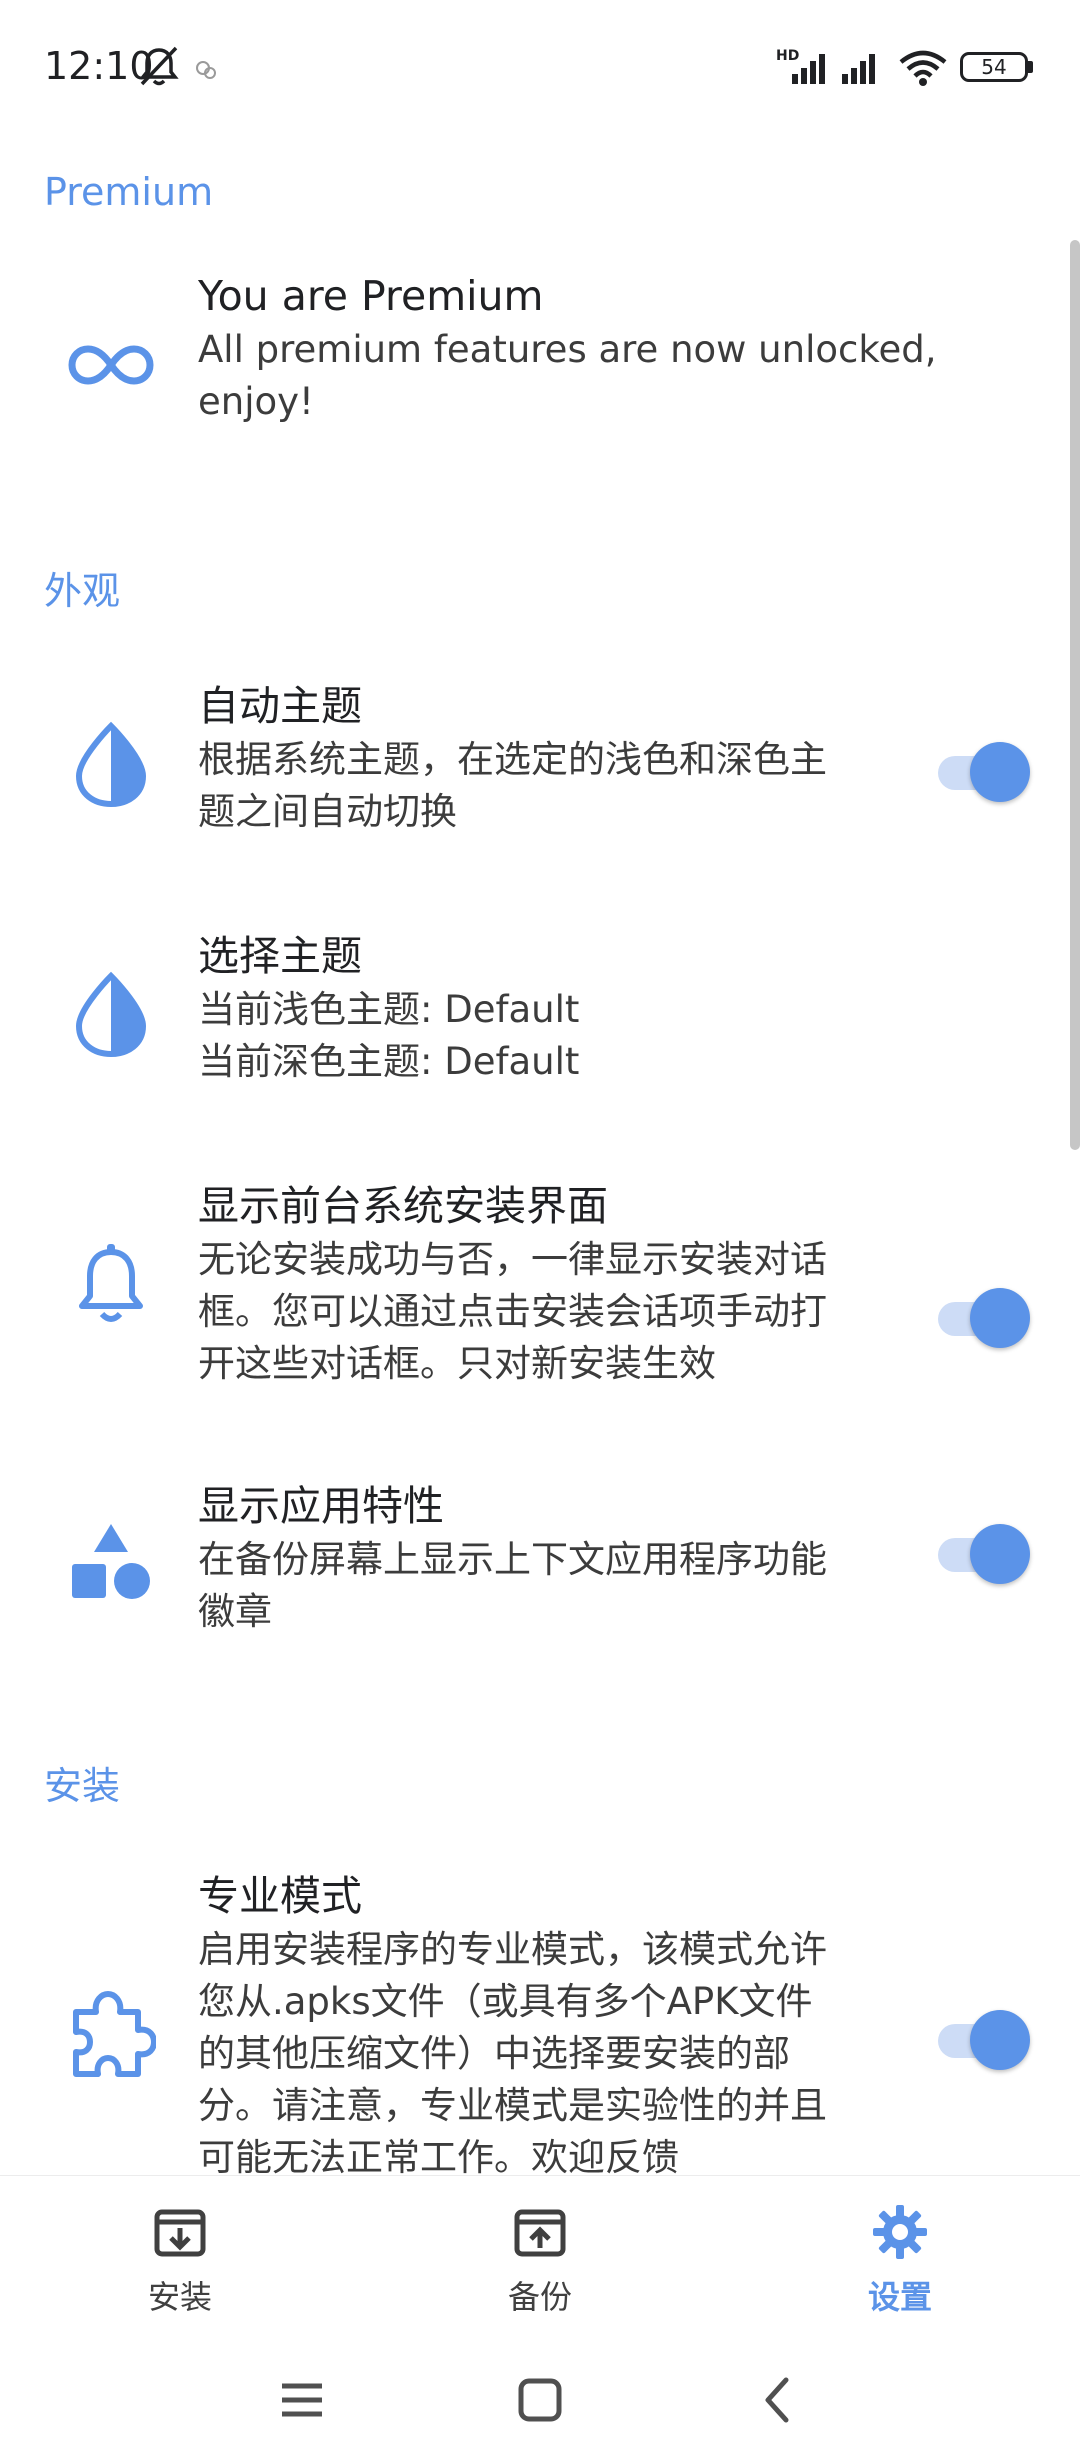 The height and width of the screenshot is (2460, 1080). What do you see at coordinates (302, 2400) in the screenshot?
I see `menu-icon` at bounding box center [302, 2400].